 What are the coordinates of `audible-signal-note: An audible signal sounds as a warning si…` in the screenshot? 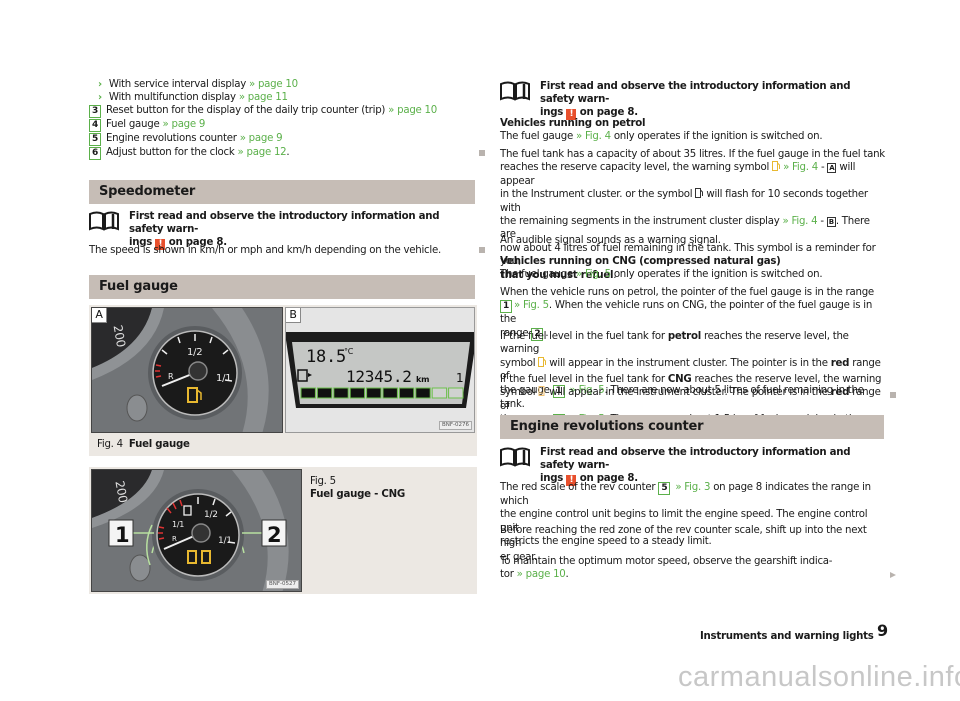 It's located at (610, 240).